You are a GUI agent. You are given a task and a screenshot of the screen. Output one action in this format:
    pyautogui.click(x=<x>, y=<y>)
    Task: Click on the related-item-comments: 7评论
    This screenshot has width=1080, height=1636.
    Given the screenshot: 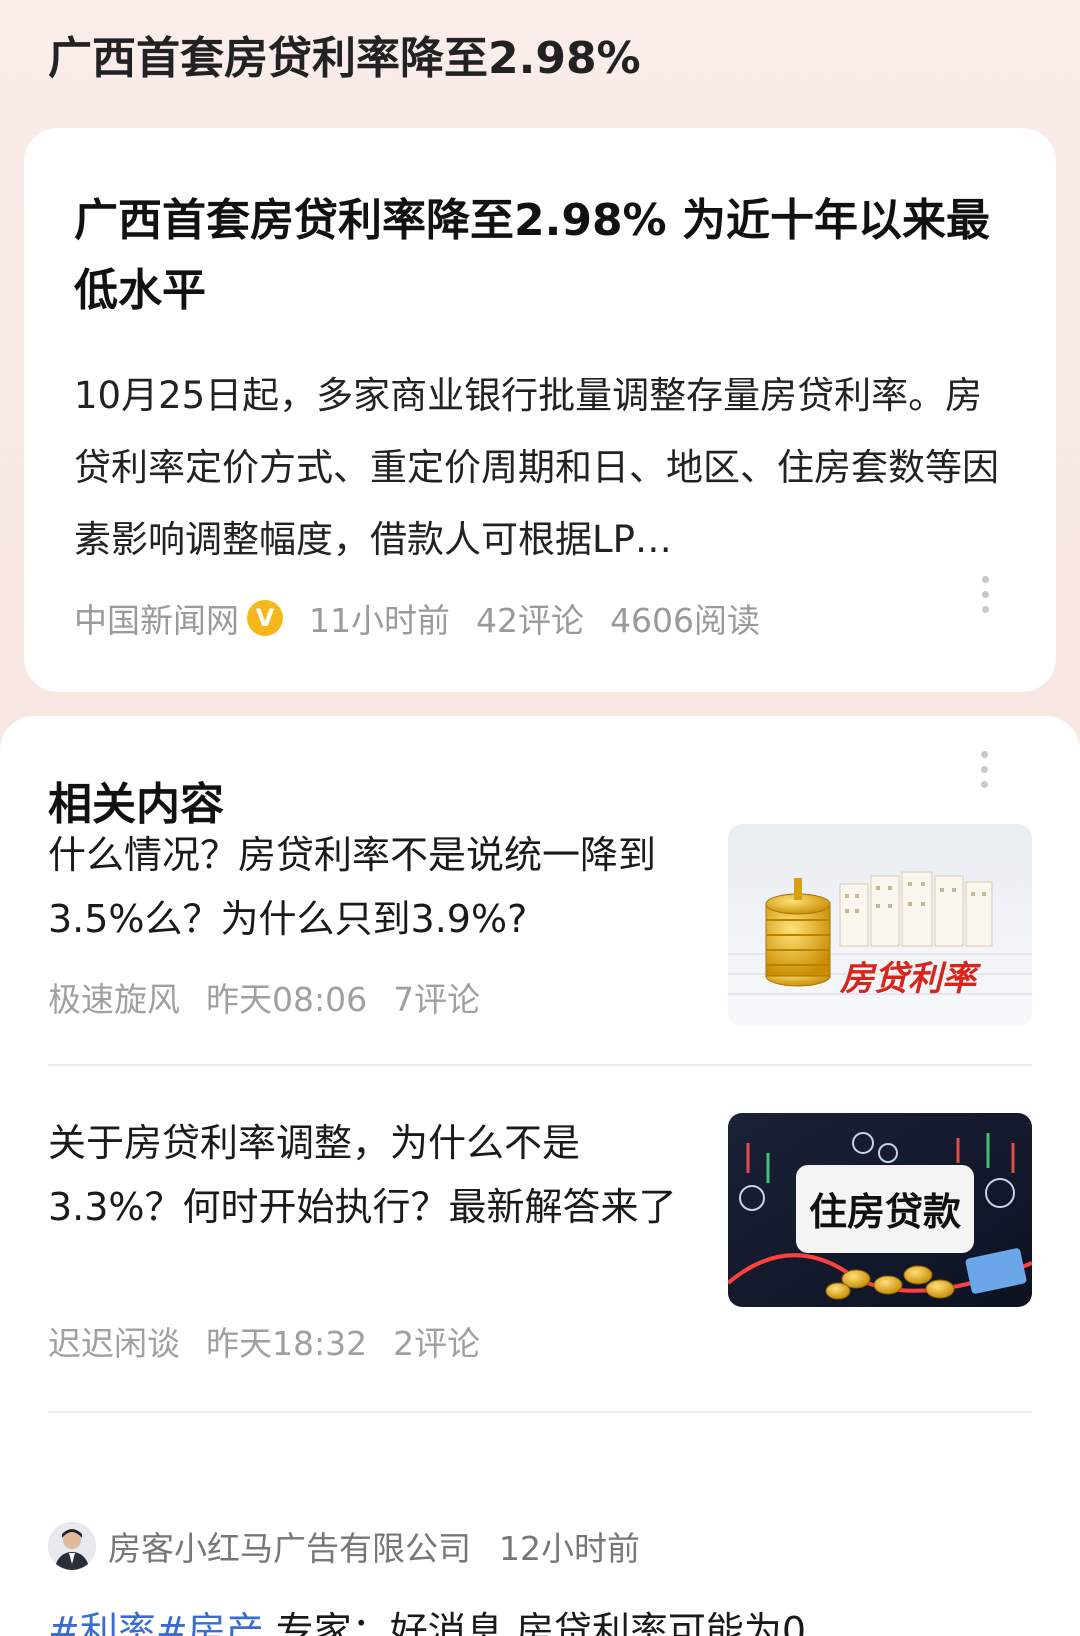 What is the action you would take?
    pyautogui.click(x=437, y=999)
    